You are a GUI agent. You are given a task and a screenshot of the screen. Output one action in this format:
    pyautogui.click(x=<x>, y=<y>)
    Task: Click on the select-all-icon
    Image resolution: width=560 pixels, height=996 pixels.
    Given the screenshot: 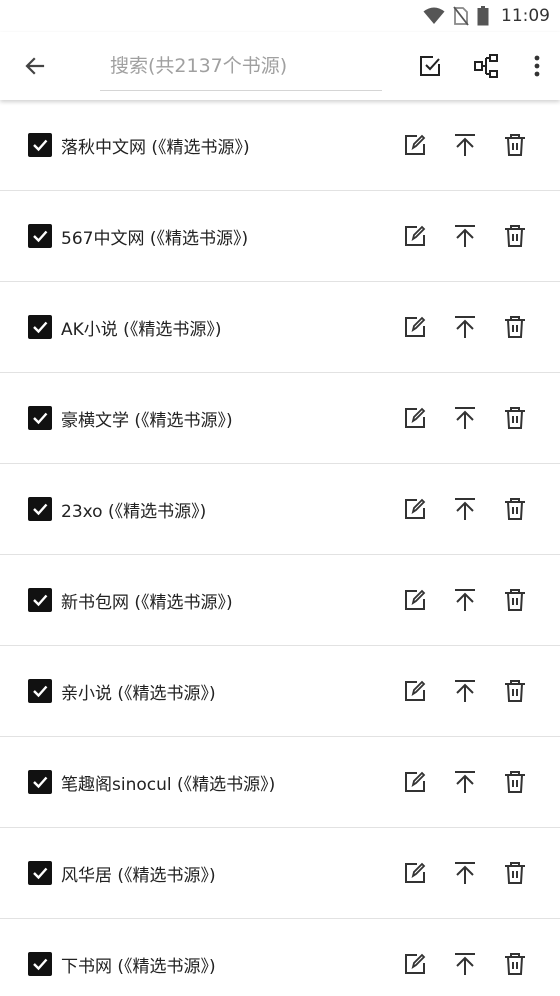 What is the action you would take?
    pyautogui.click(x=430, y=66)
    